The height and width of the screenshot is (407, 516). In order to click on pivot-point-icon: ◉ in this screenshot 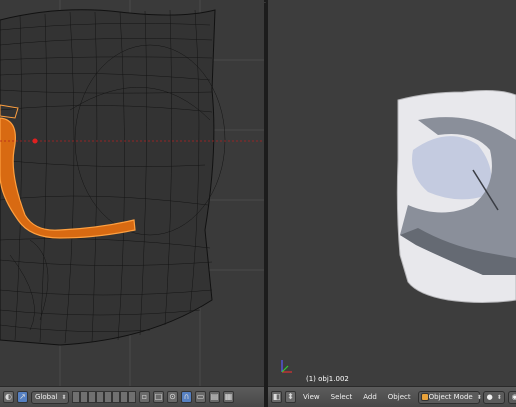, I will do `click(514, 397)`.